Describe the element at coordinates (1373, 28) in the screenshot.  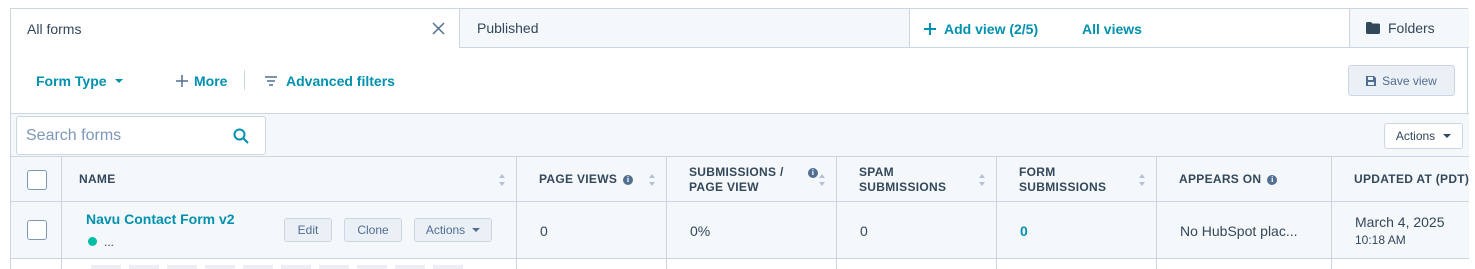
I see `folder-icon` at that location.